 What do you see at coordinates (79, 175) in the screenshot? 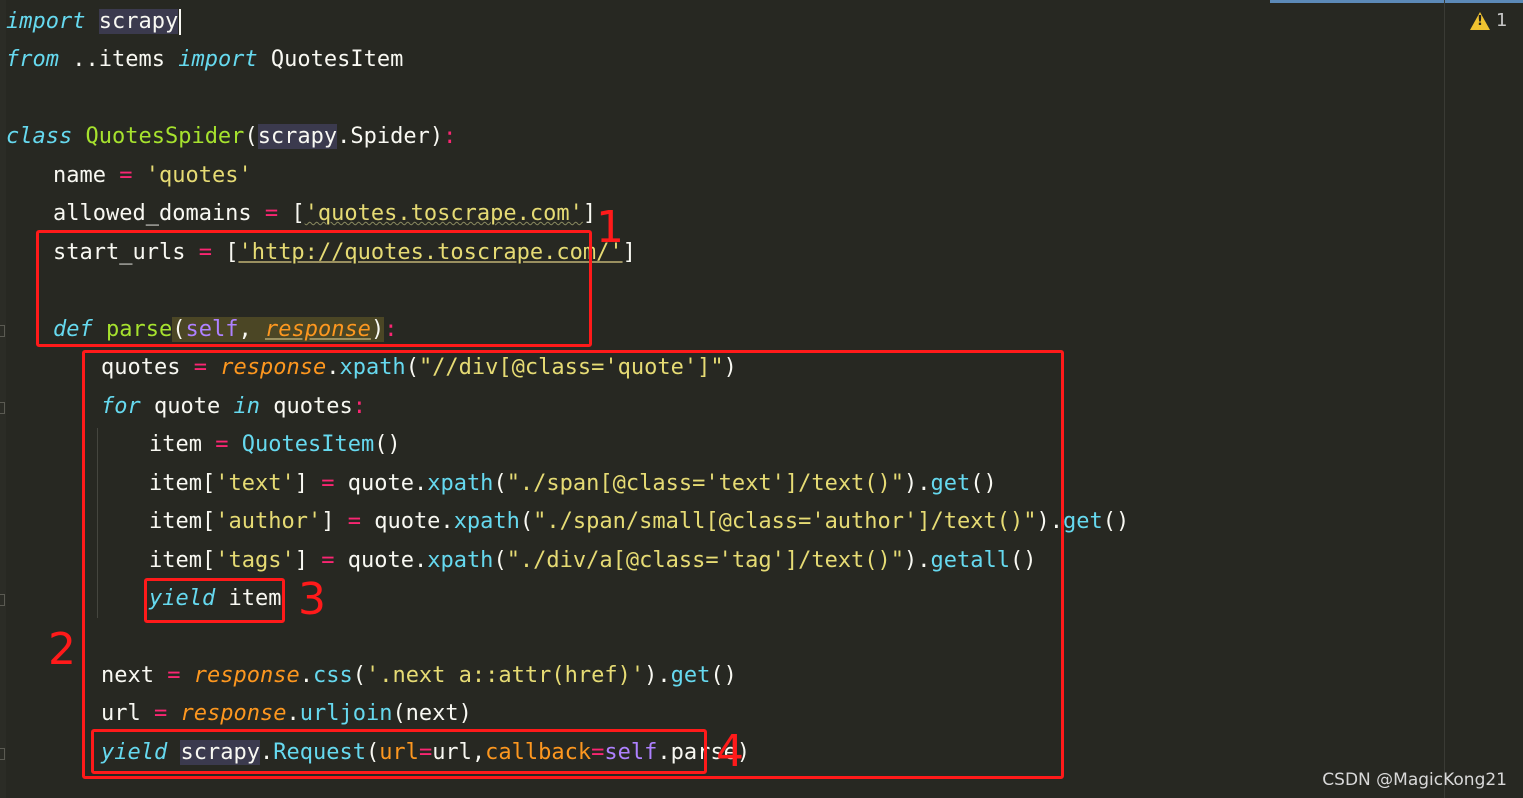
I see `identifier: name` at bounding box center [79, 175].